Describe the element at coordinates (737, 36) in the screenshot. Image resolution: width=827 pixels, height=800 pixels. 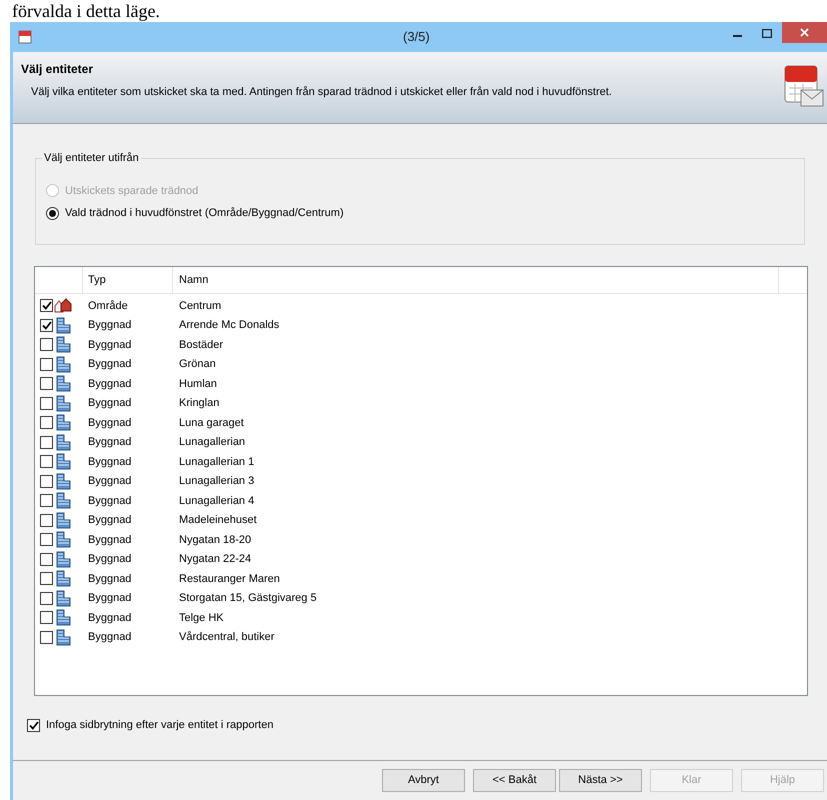
I see `minimize-icon` at that location.